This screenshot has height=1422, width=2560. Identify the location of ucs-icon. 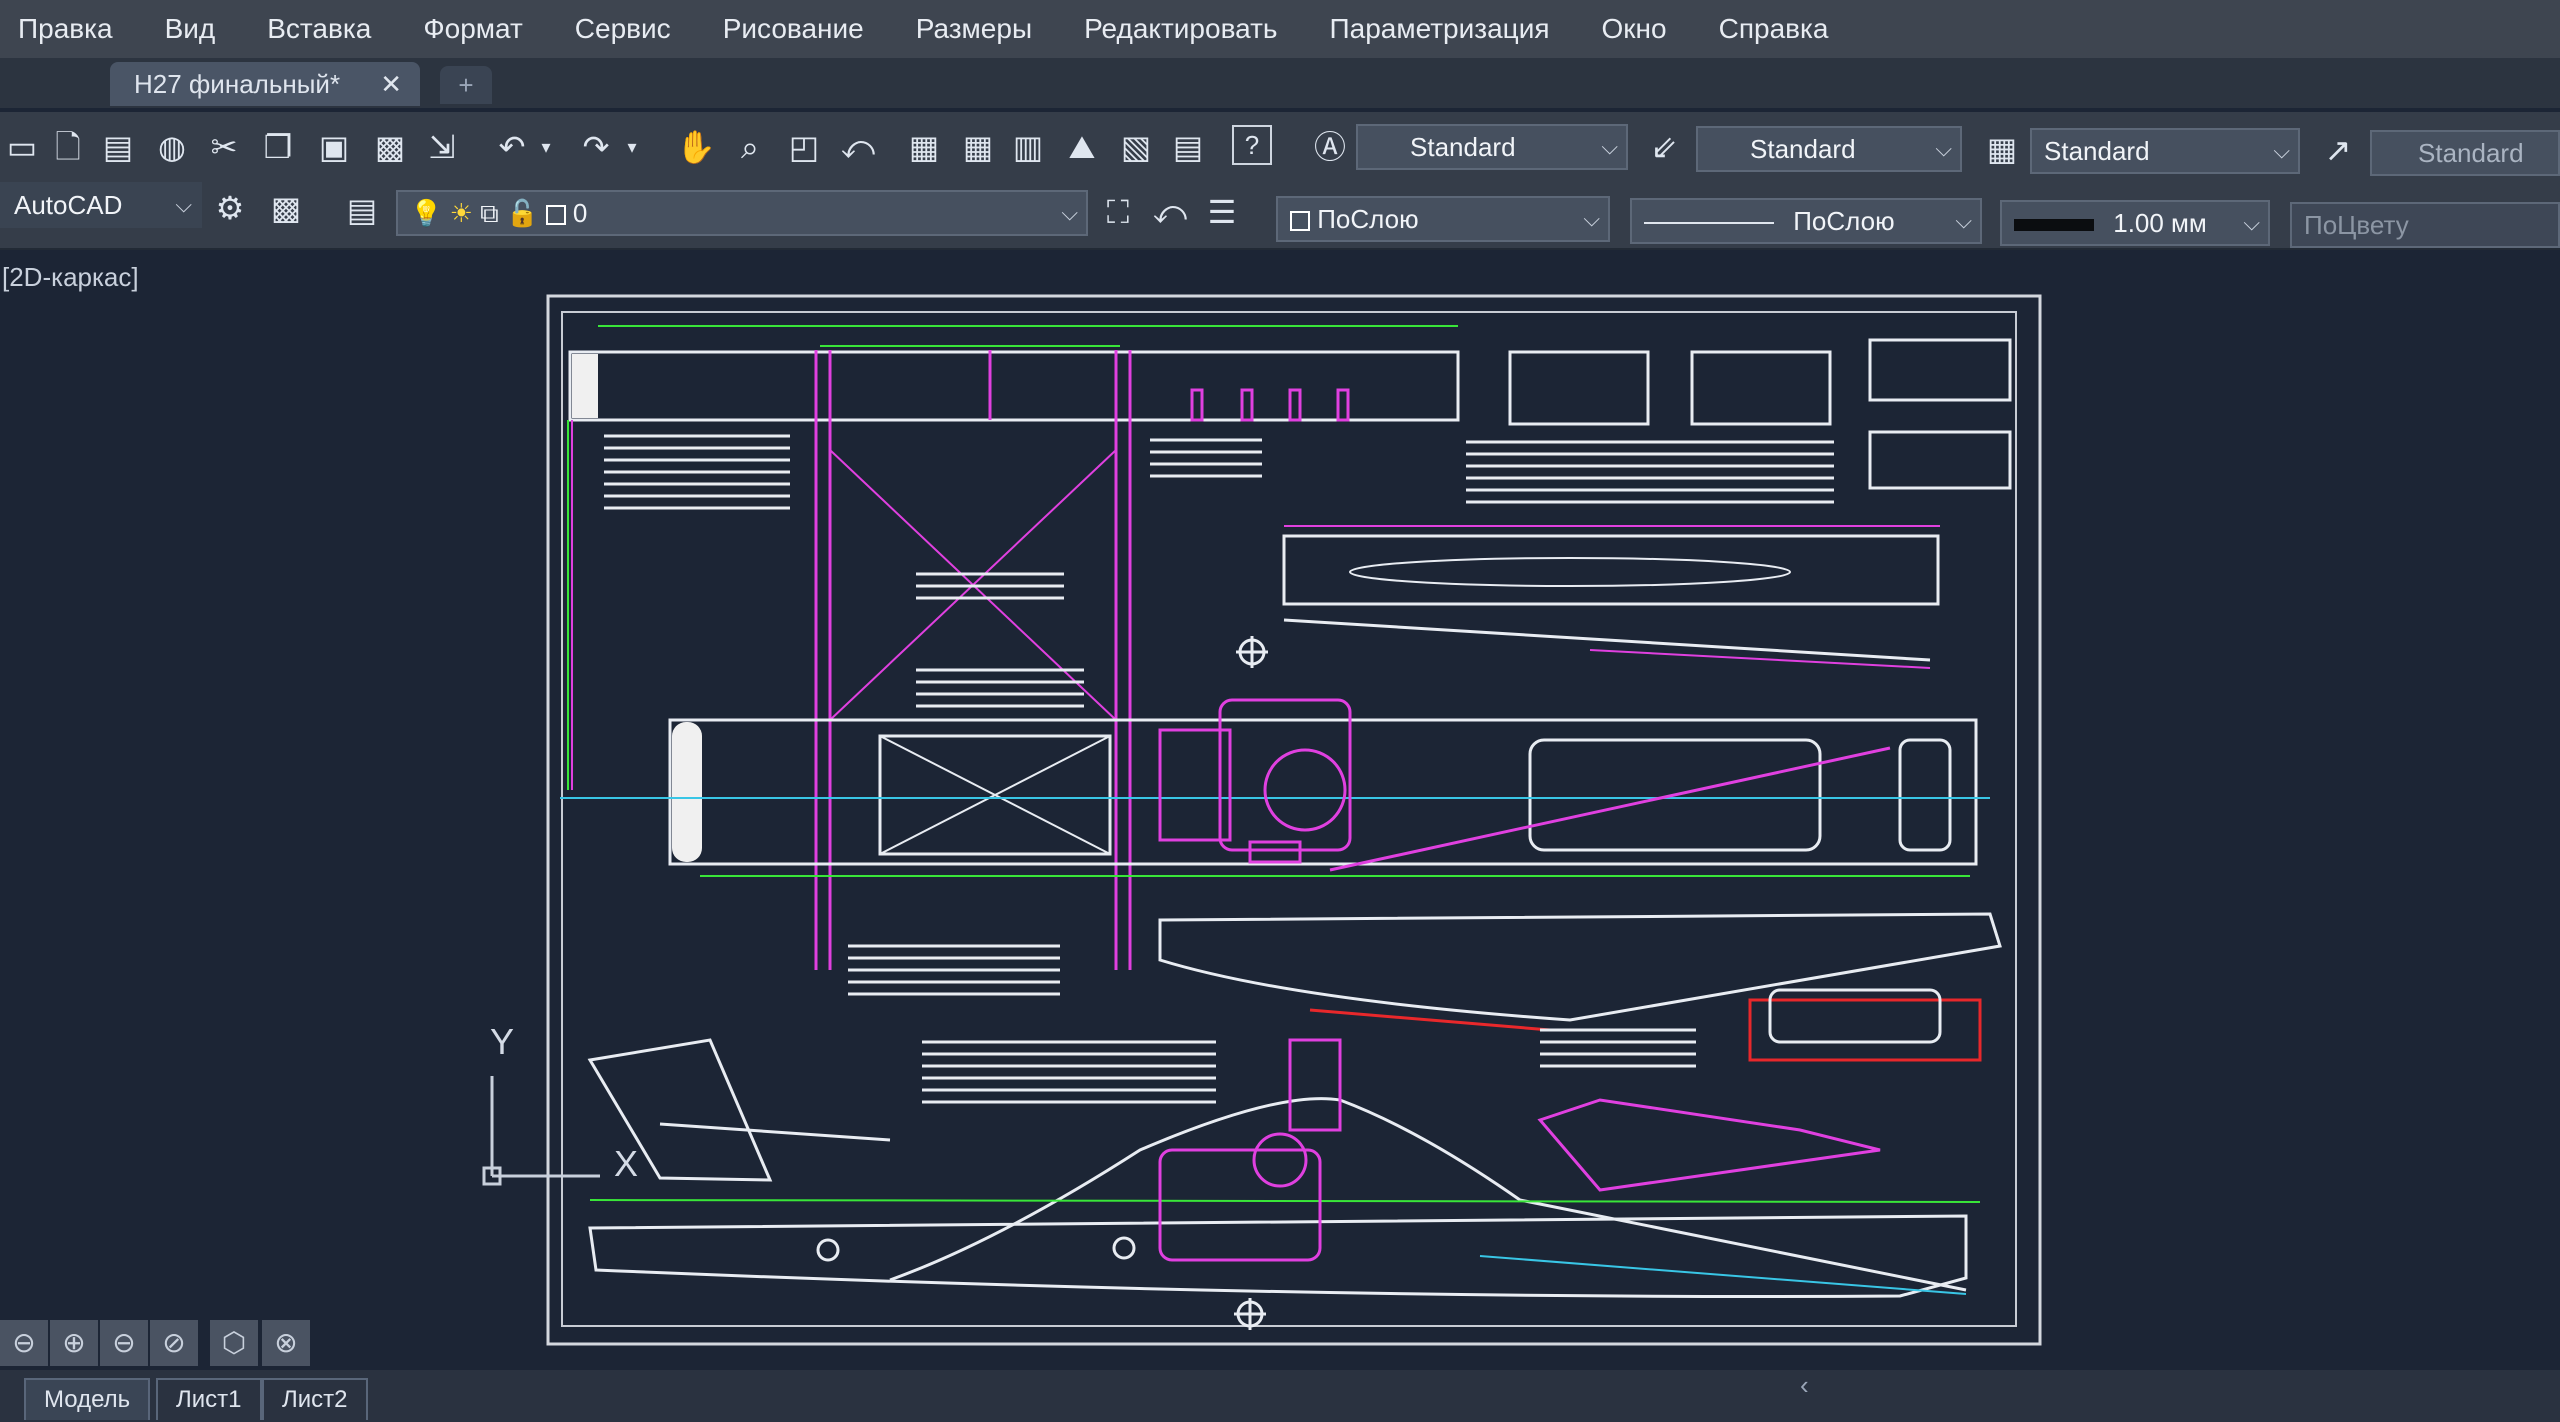
(541, 1131).